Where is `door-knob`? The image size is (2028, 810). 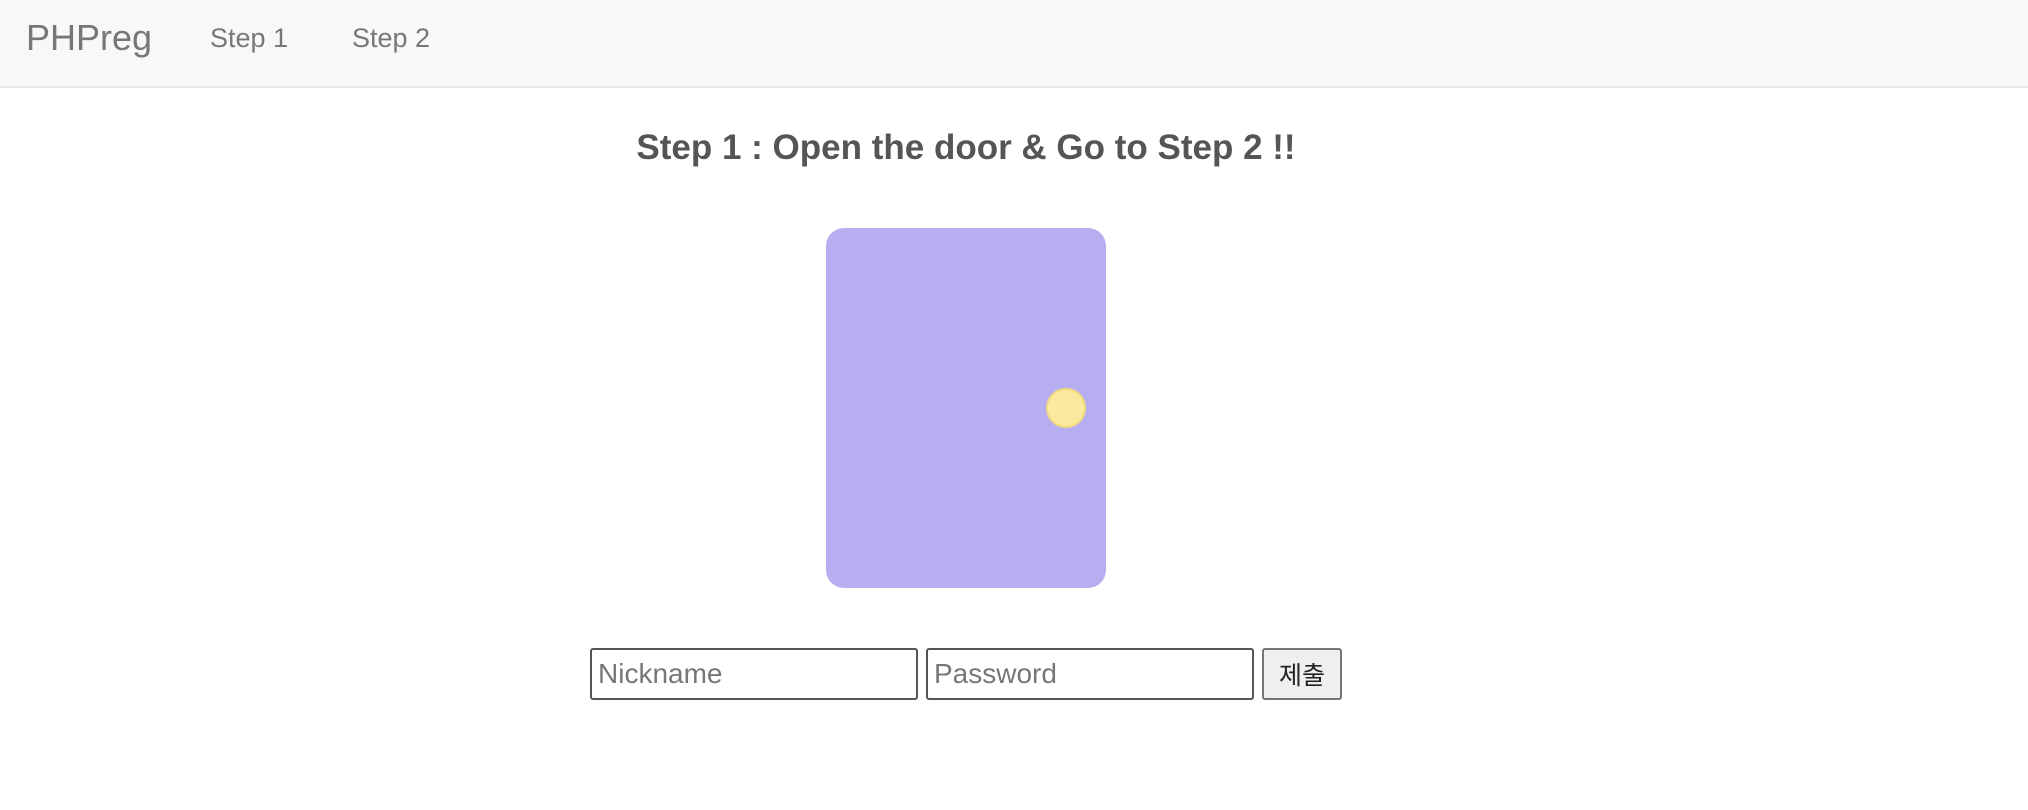
door-knob is located at coordinates (1066, 408).